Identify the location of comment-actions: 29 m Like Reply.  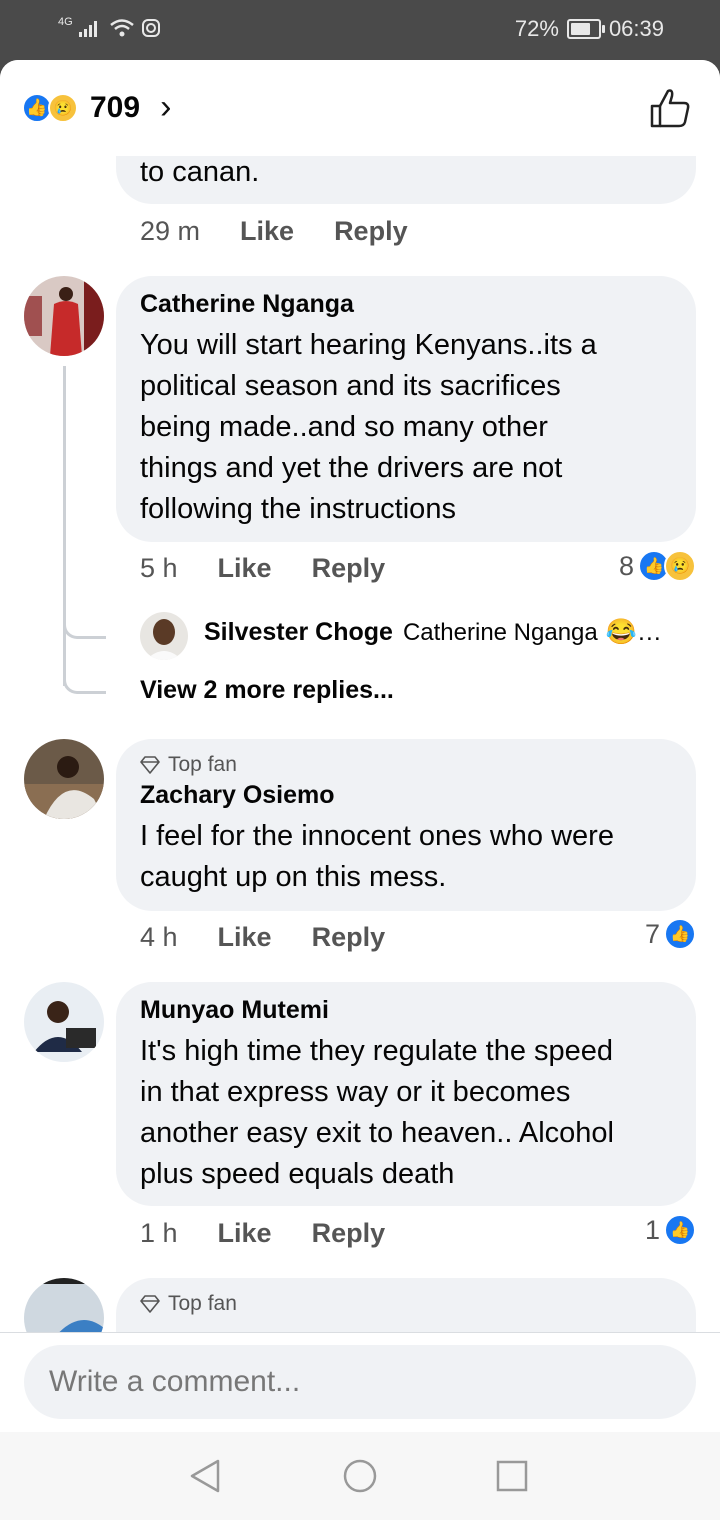
(294, 231).